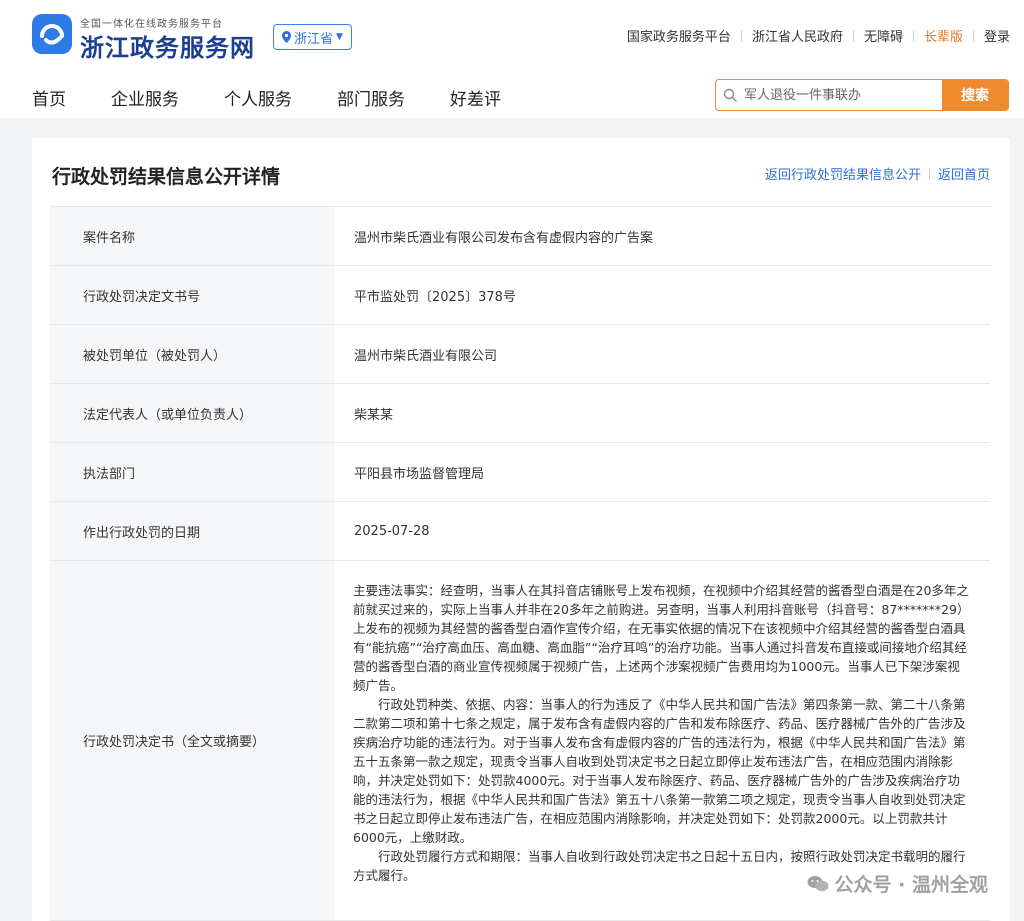 Image resolution: width=1024 pixels, height=921 pixels. I want to click on row-label: 法定代表人（或单位负责人）, so click(192, 413).